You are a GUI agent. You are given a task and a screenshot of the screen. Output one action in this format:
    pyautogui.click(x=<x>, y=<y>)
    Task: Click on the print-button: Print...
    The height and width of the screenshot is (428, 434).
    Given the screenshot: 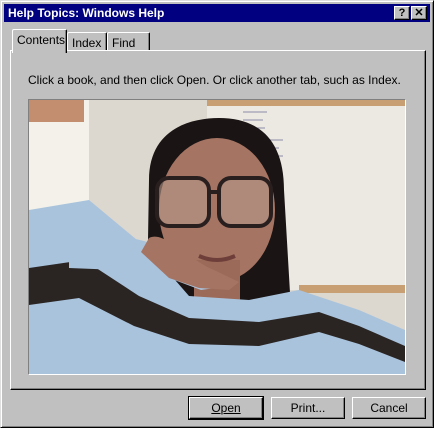 What is the action you would take?
    pyautogui.click(x=308, y=408)
    